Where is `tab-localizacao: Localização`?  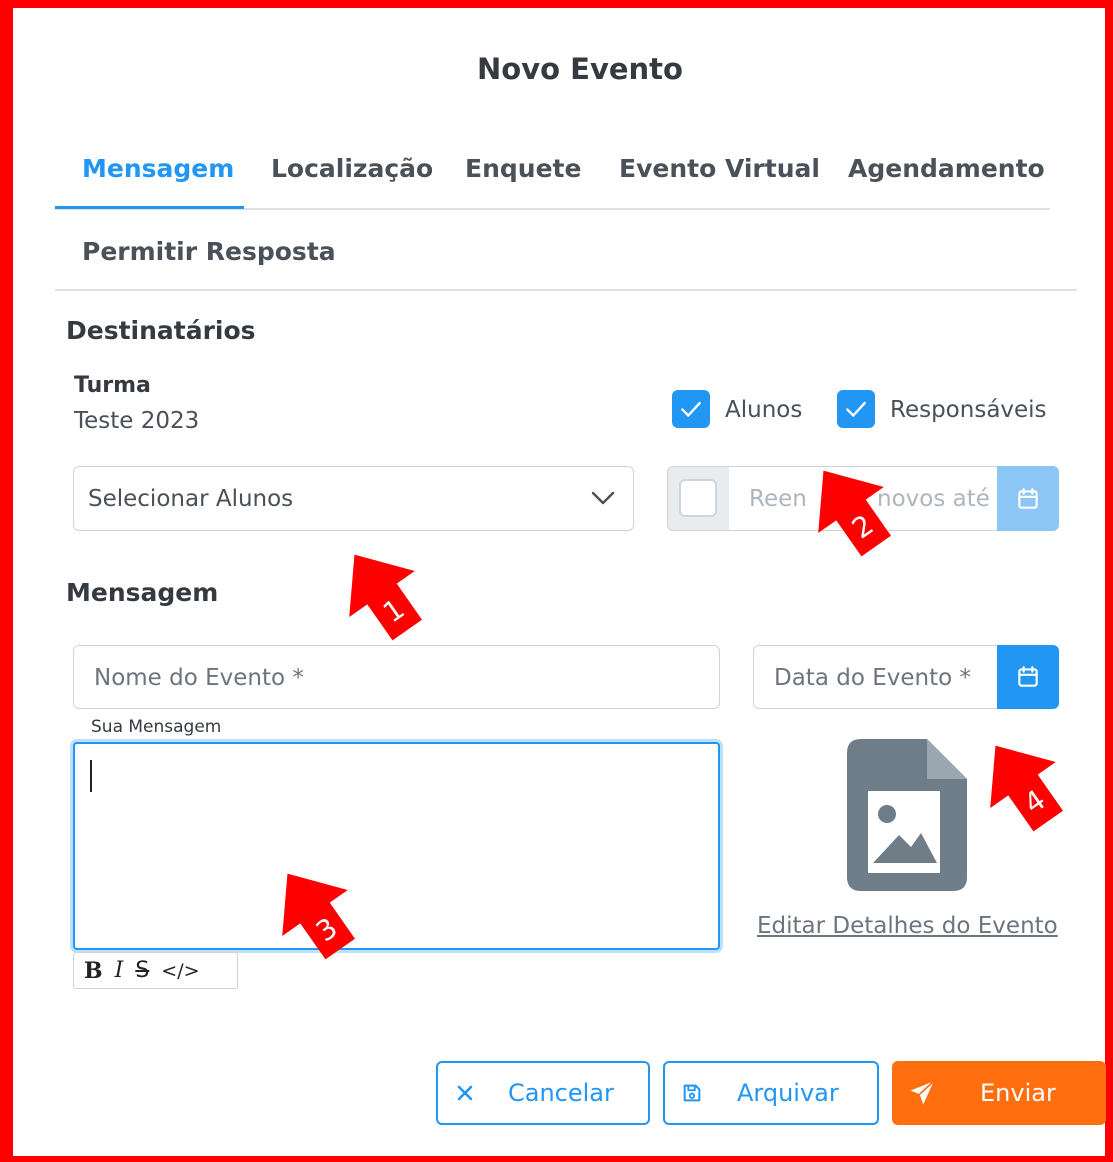
tab-localizacao: Localização is located at coordinates (352, 168).